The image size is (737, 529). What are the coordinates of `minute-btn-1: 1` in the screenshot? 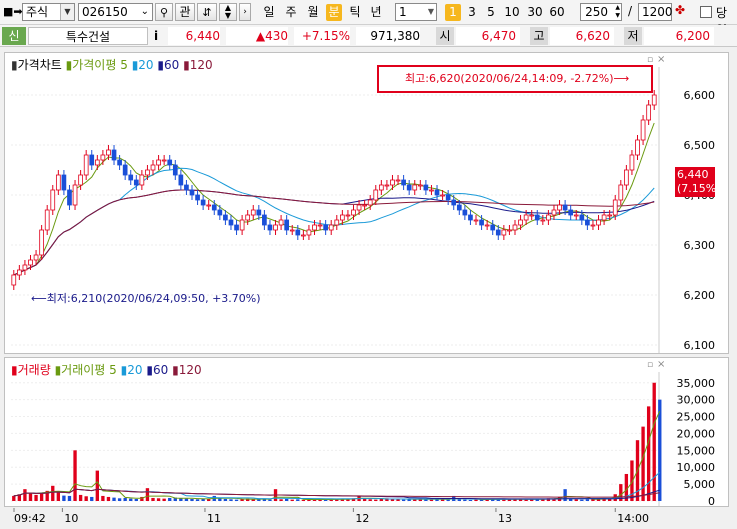 It's located at (453, 12).